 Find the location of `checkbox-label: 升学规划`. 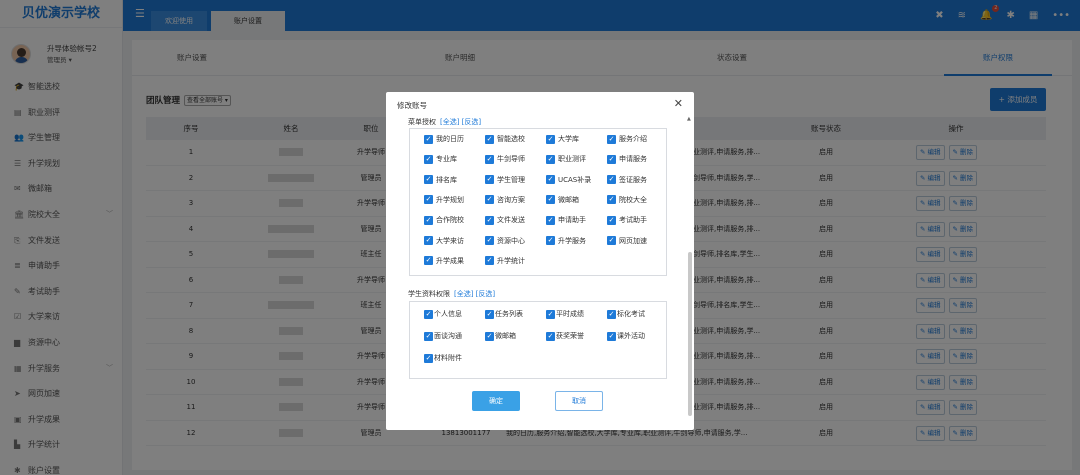

checkbox-label: 升学规划 is located at coordinates (450, 199).